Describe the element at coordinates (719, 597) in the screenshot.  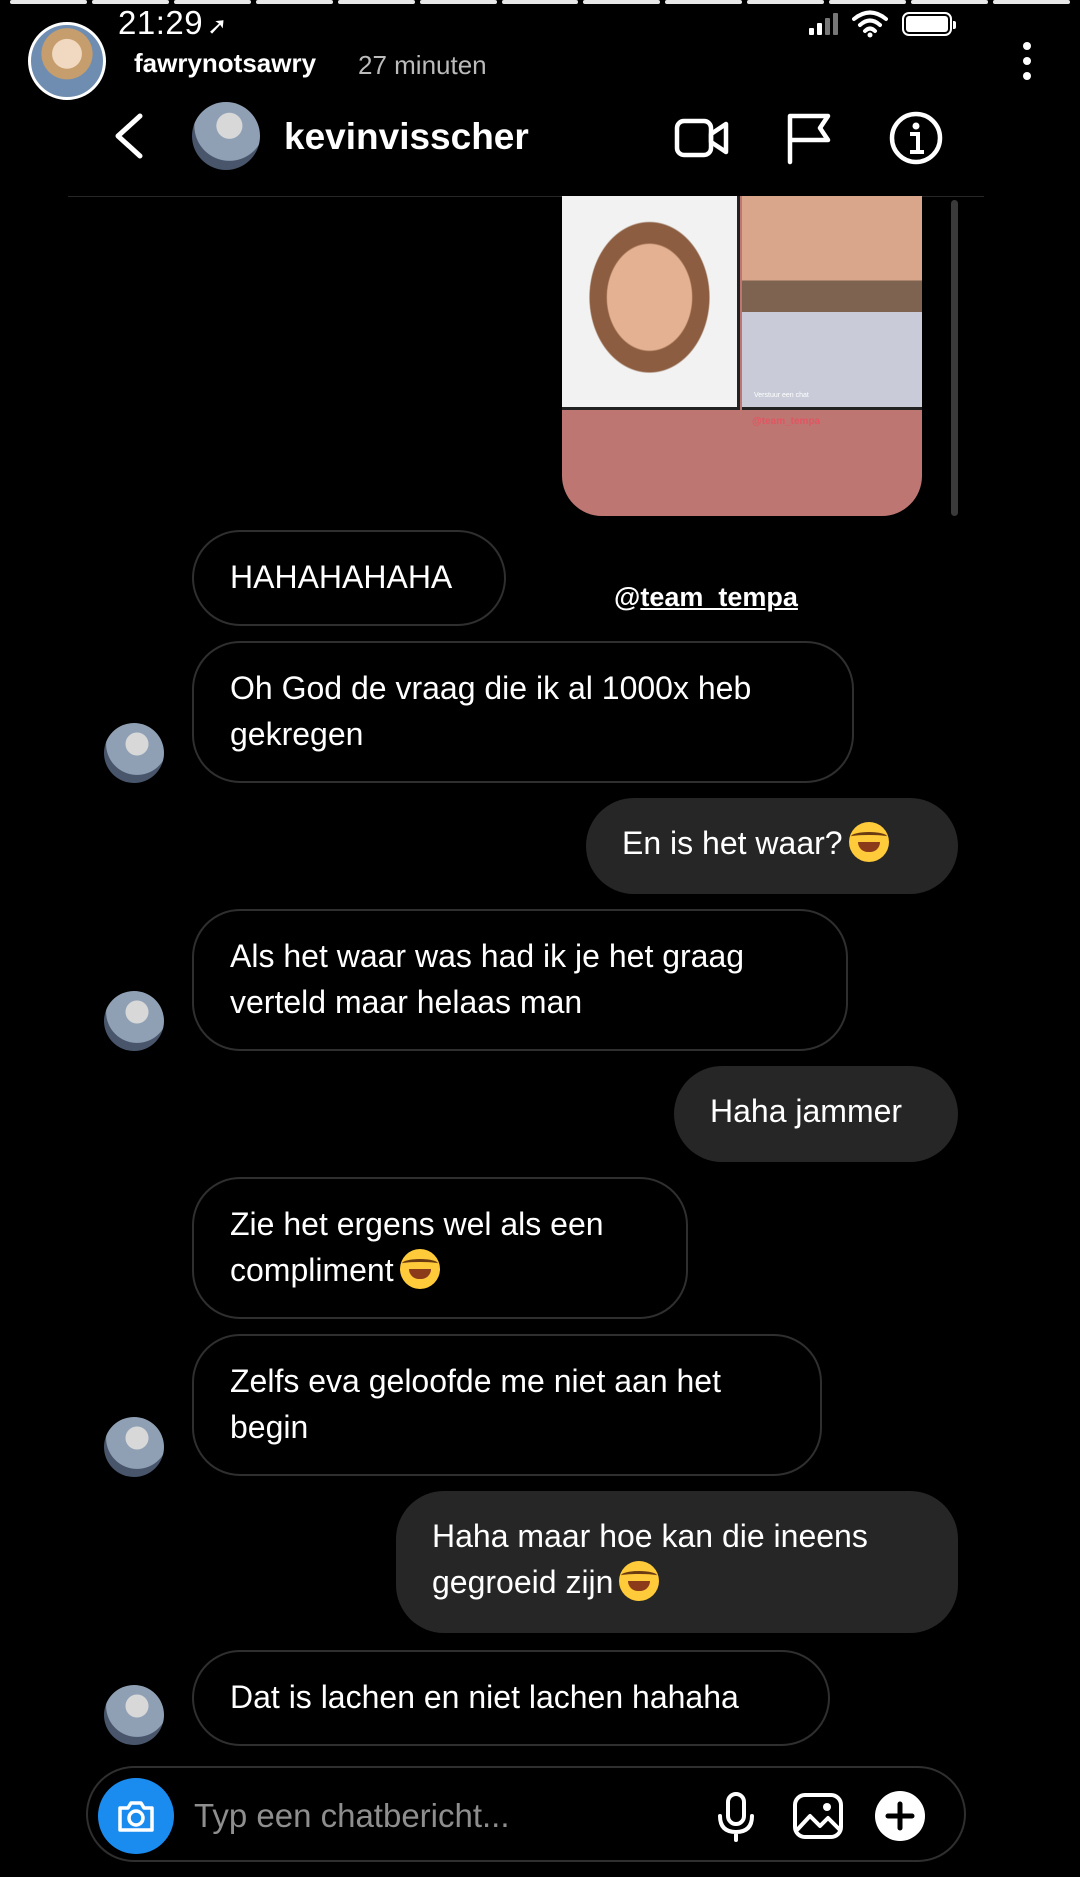
I see `mention-handle: team_tempa` at that location.